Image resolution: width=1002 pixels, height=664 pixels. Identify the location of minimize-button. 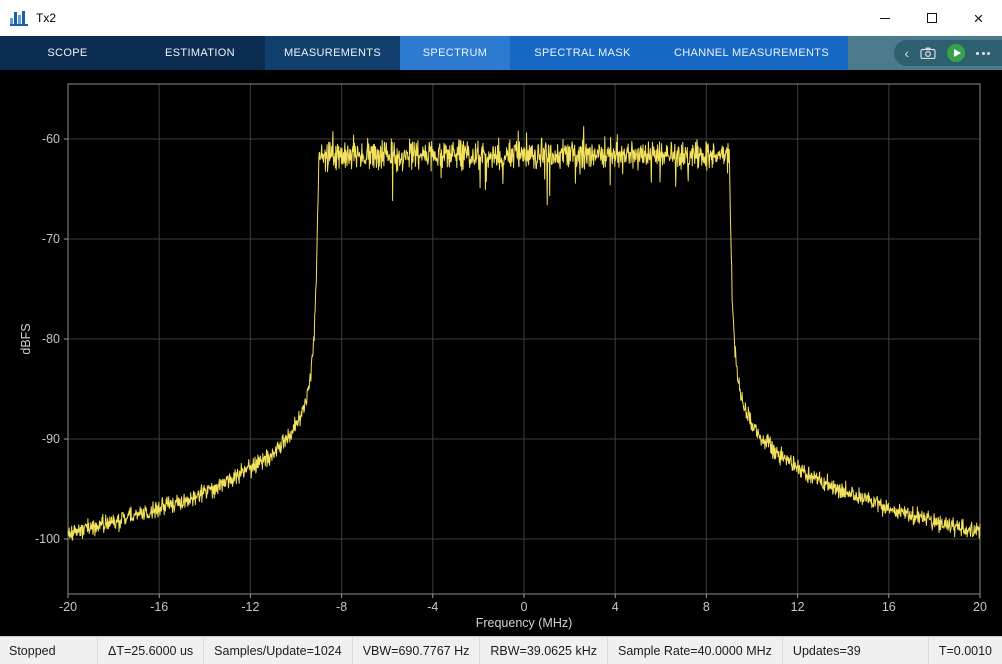
(884, 18).